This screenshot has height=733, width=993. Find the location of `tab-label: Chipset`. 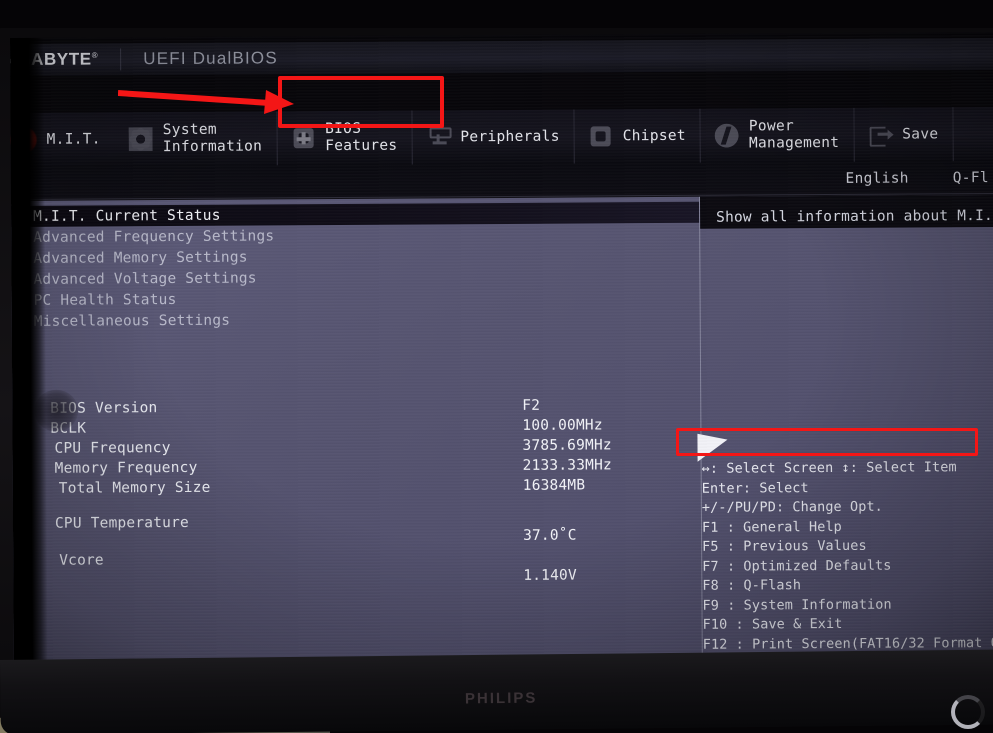

tab-label: Chipset is located at coordinates (654, 135).